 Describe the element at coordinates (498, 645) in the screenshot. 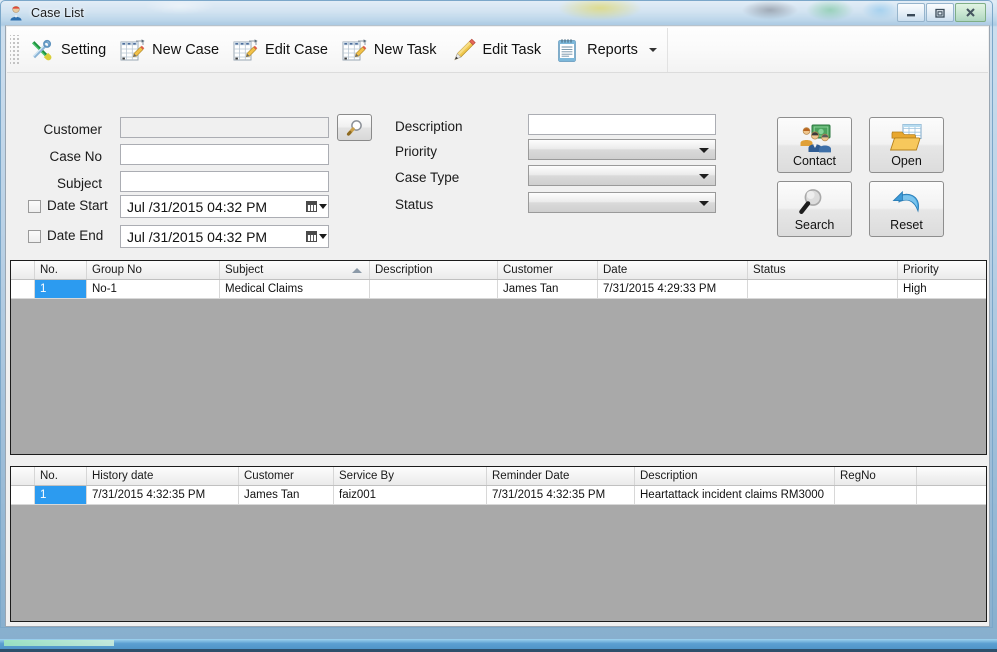

I see `taskbar-strip` at that location.